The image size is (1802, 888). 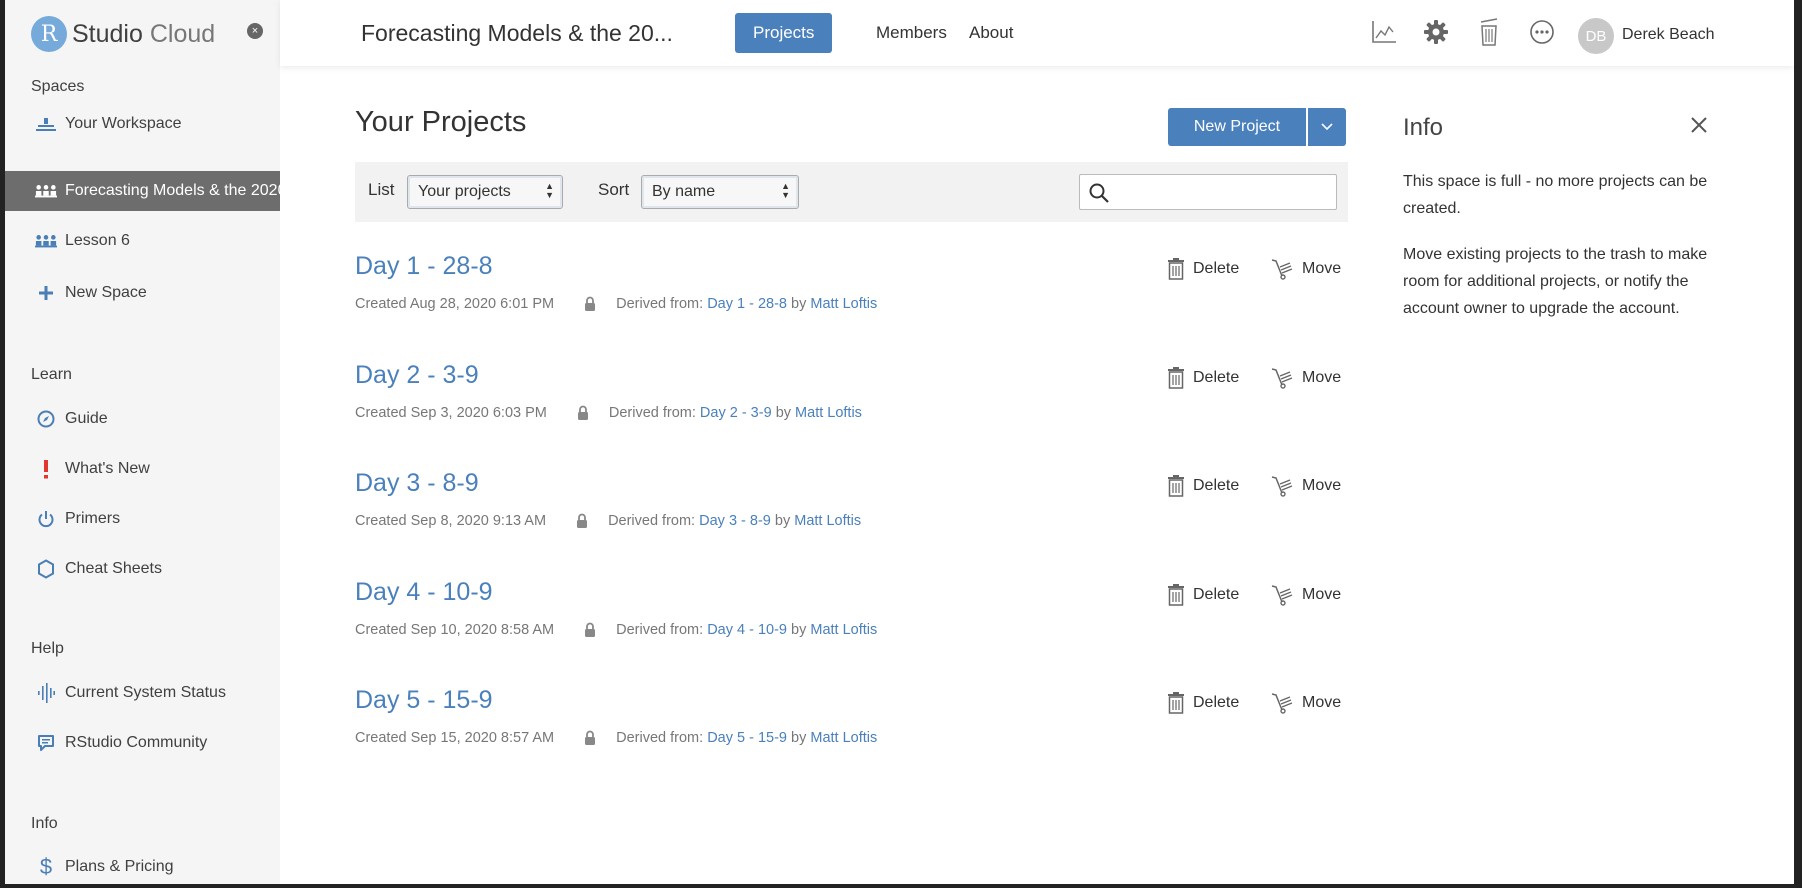 What do you see at coordinates (113, 568) in the screenshot?
I see `sidebar-item-label: Cheat Sheets` at bounding box center [113, 568].